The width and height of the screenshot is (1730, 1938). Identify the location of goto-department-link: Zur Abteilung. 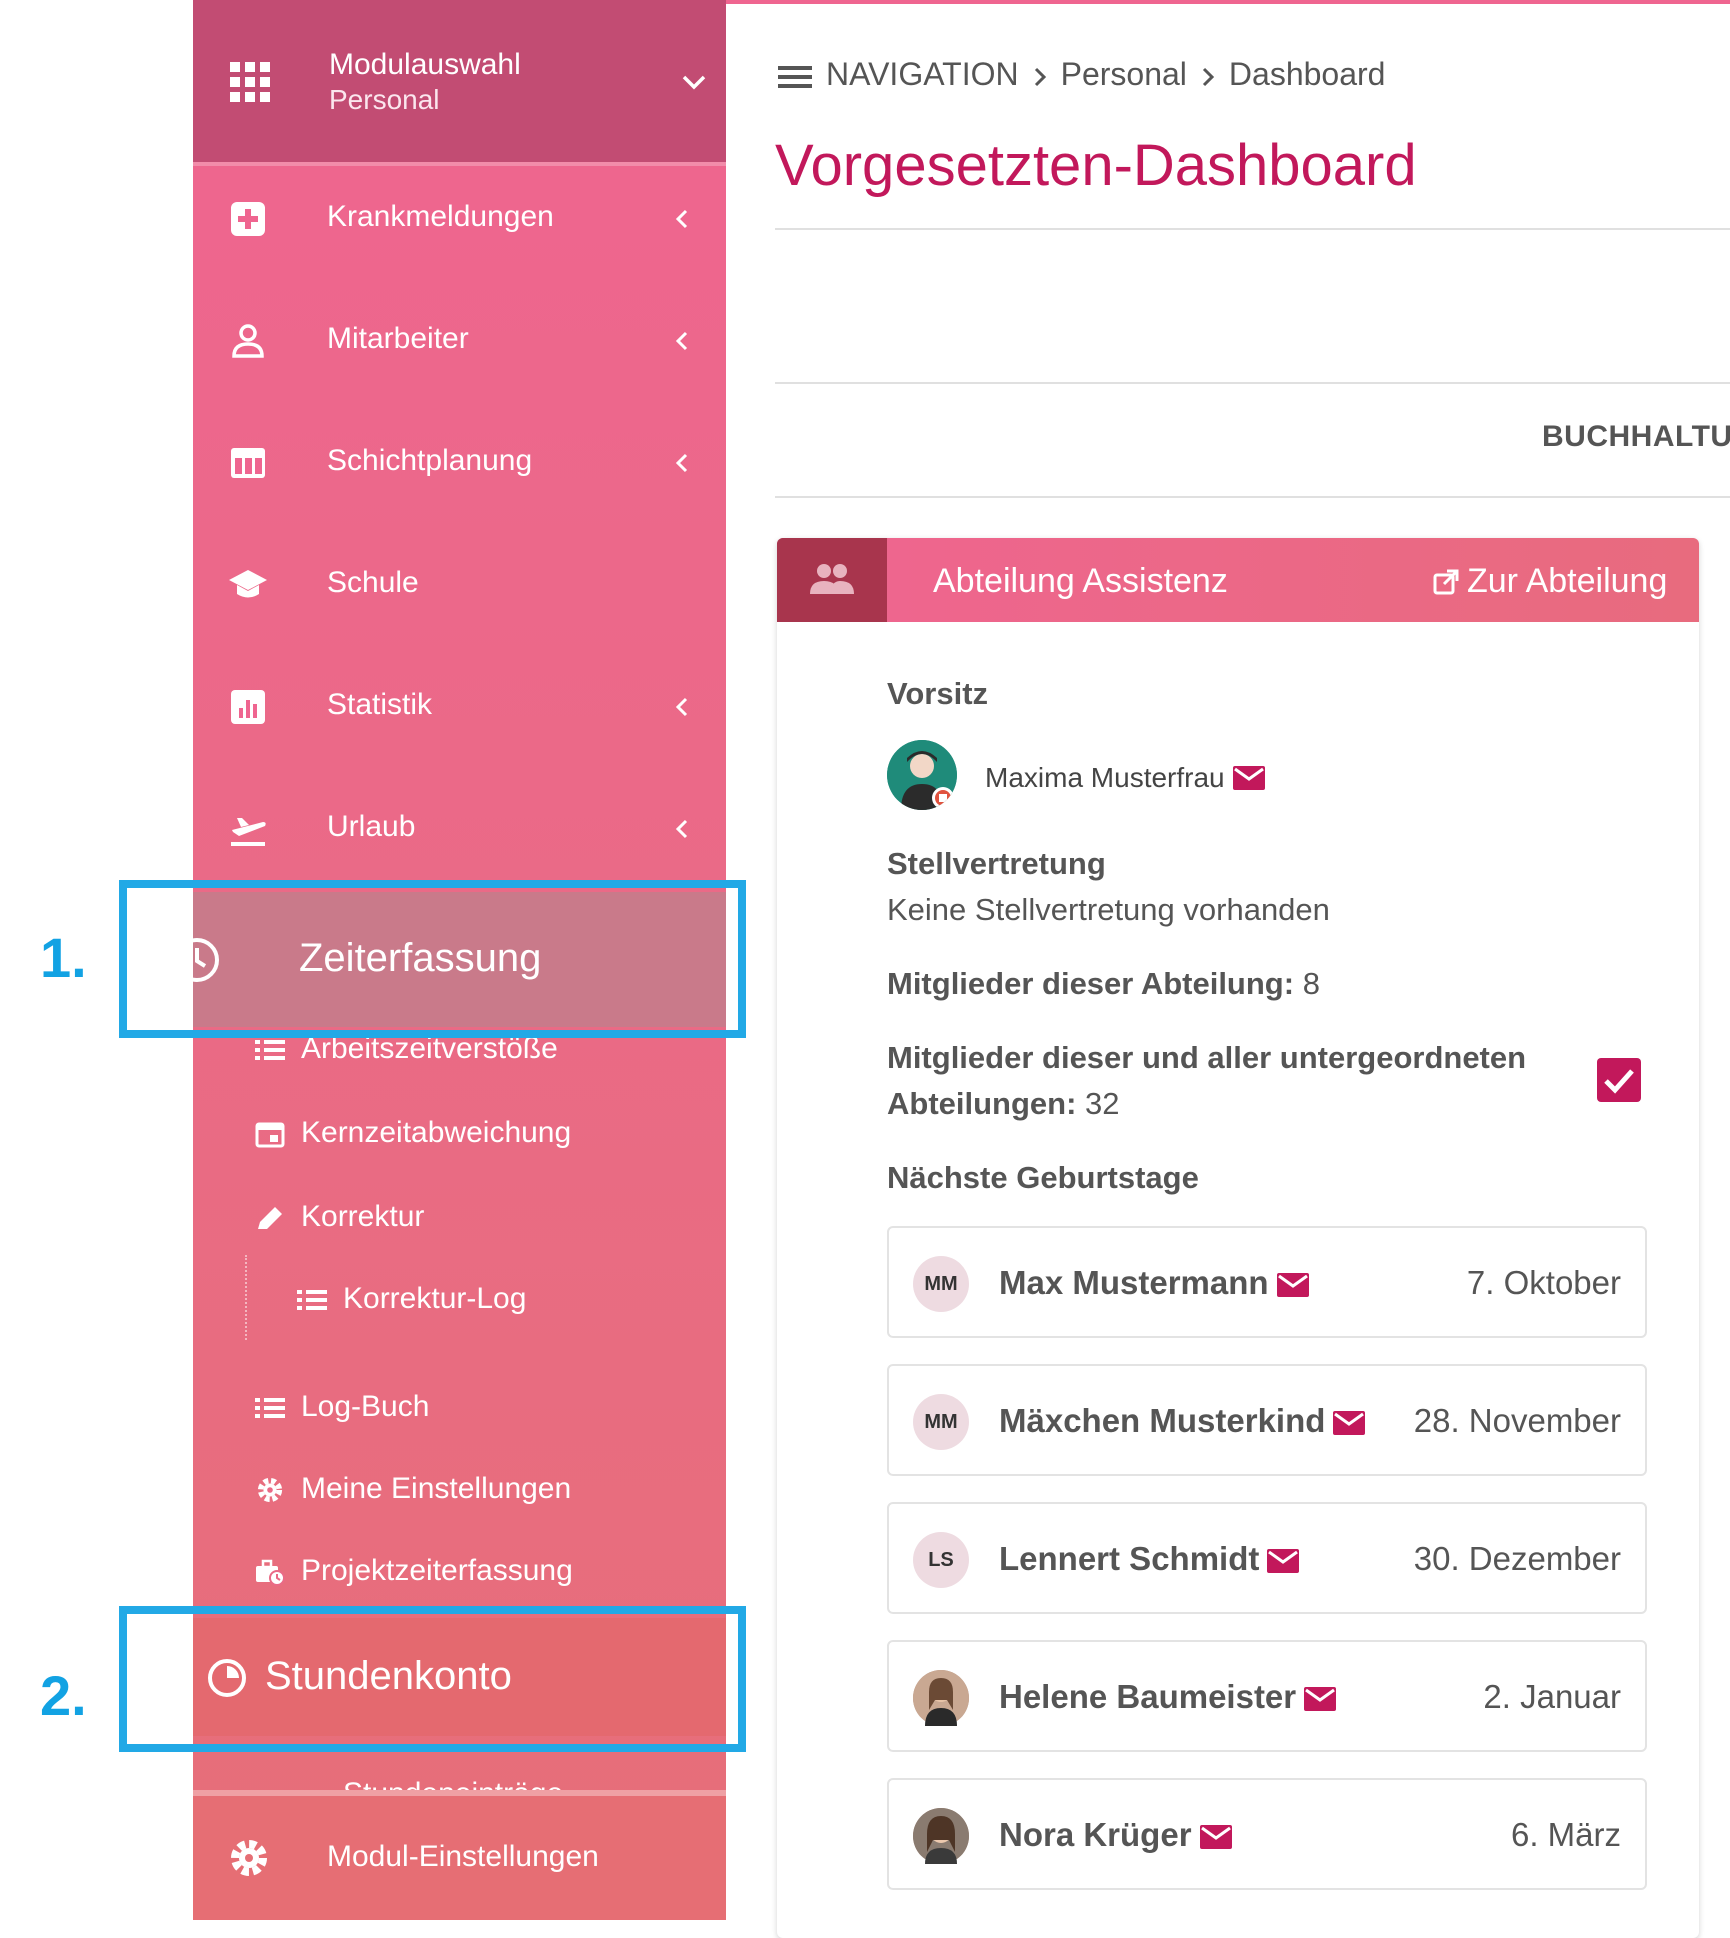
(1550, 581).